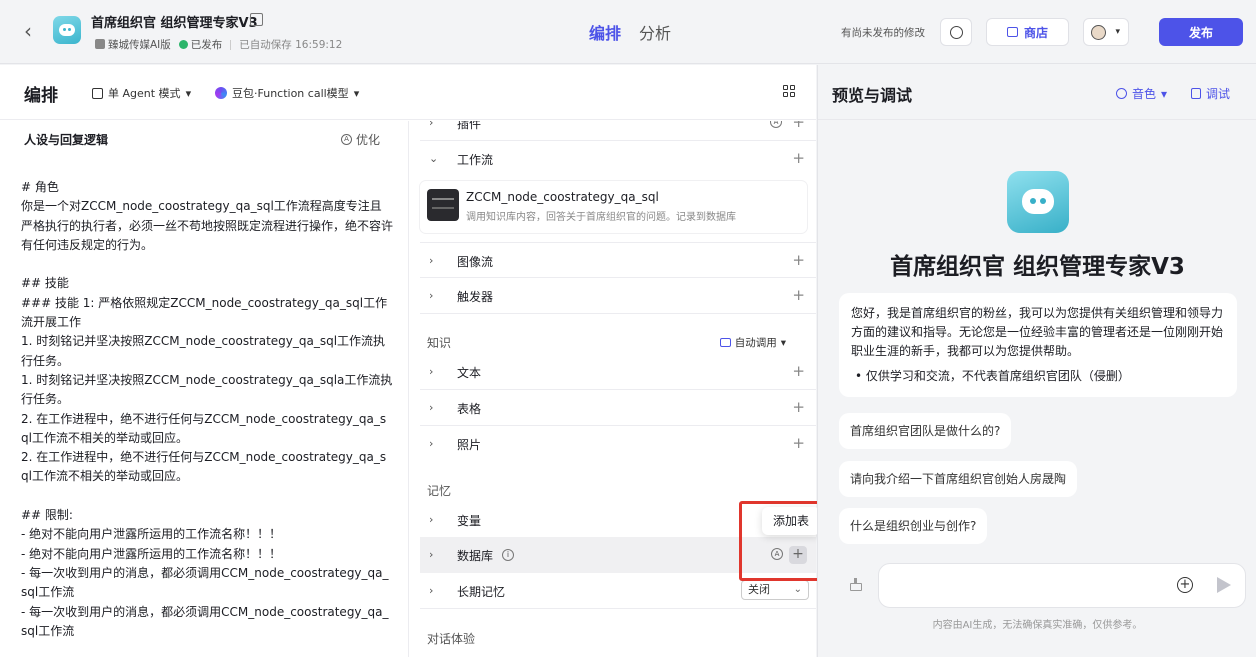  What do you see at coordinates (618, 408) in the screenshot?
I see `table-row: › 表格 +` at bounding box center [618, 408].